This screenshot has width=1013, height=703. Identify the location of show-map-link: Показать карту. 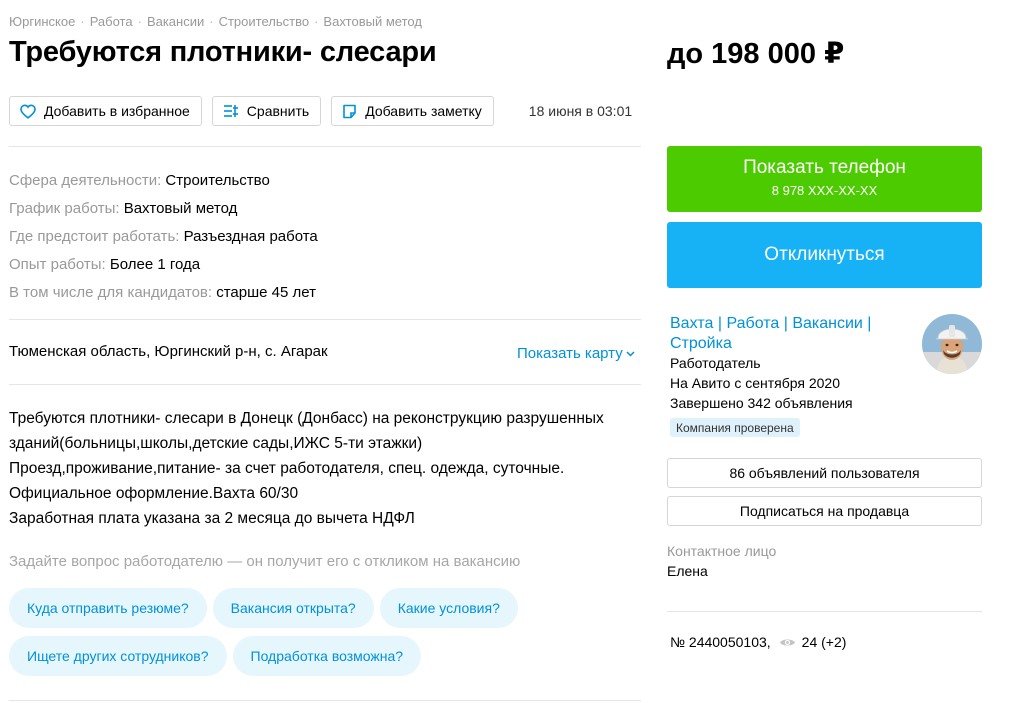
(576, 353).